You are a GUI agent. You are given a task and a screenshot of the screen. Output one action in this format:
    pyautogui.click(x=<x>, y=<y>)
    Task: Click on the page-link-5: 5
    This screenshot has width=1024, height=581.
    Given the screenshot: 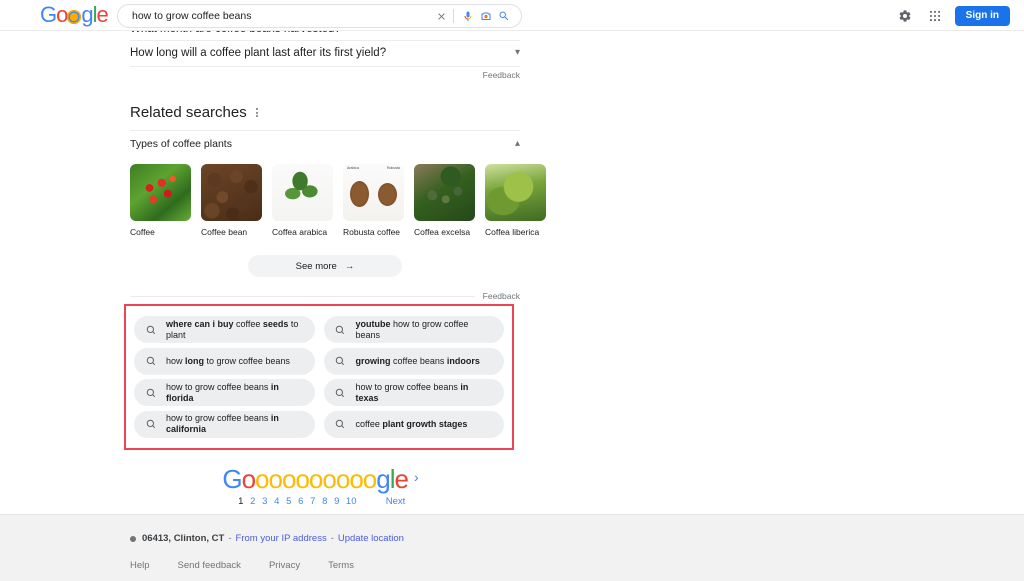 What is the action you would take?
    pyautogui.click(x=289, y=501)
    